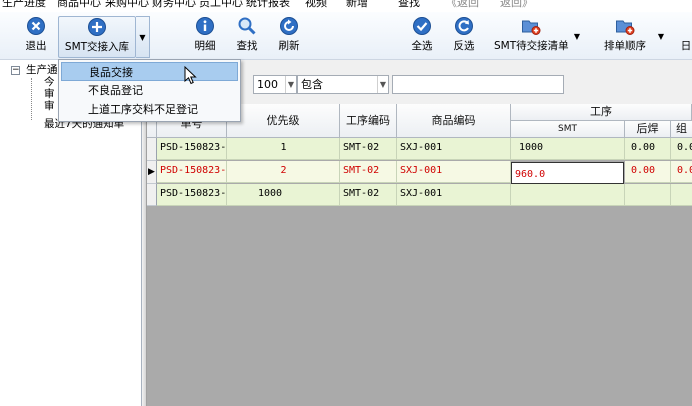 This screenshot has height=406, width=692. What do you see at coordinates (409, 5) in the screenshot?
I see `menu-find: 查找` at bounding box center [409, 5].